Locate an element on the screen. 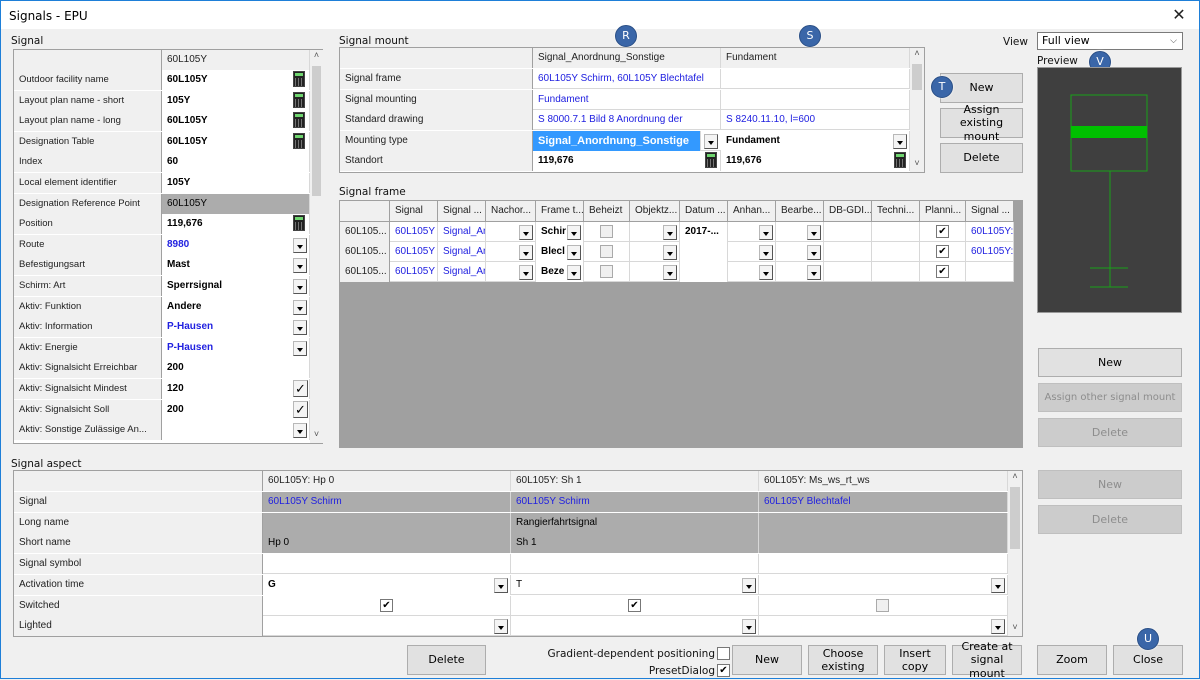 This screenshot has width=1200, height=680. aspect-new-button: New is located at coordinates (1110, 484).